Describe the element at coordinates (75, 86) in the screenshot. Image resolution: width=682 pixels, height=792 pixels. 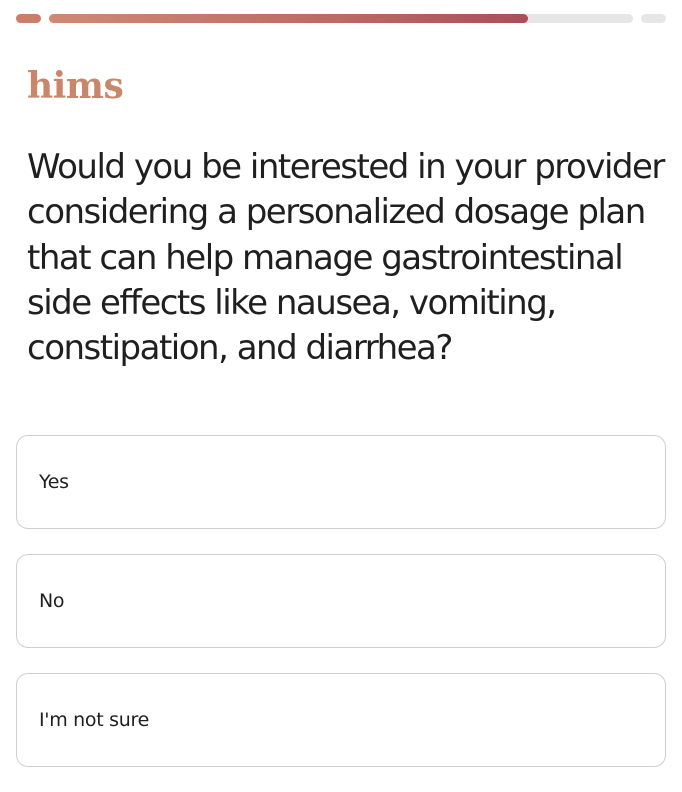
I see `hims-logo: hims` at that location.